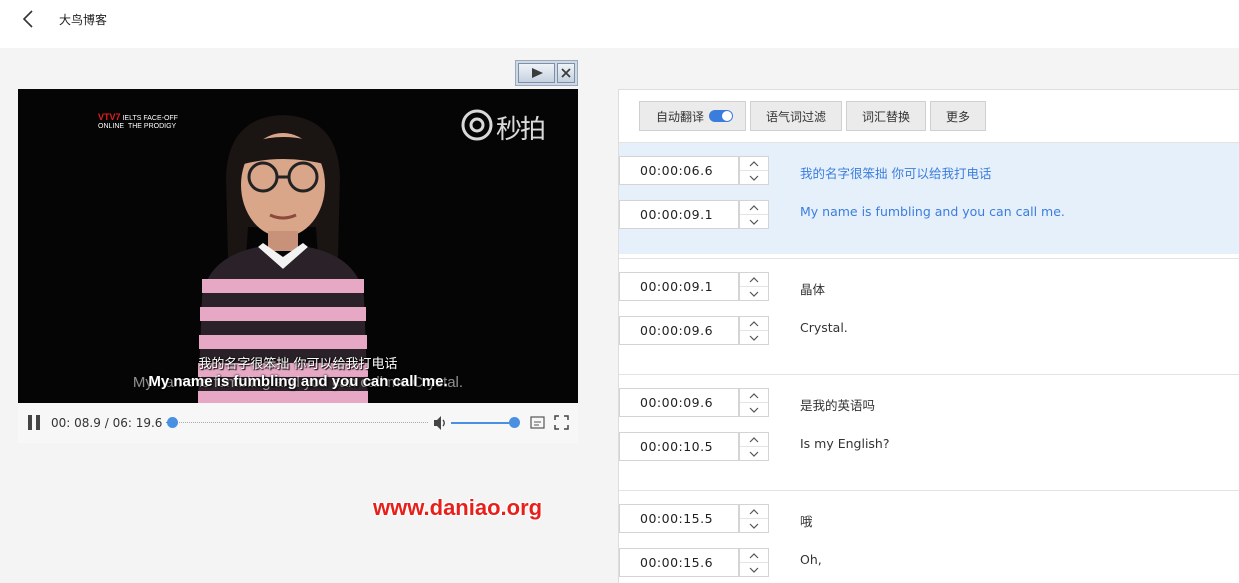  What do you see at coordinates (721, 116) in the screenshot?
I see `auto-translate-toggle` at bounding box center [721, 116].